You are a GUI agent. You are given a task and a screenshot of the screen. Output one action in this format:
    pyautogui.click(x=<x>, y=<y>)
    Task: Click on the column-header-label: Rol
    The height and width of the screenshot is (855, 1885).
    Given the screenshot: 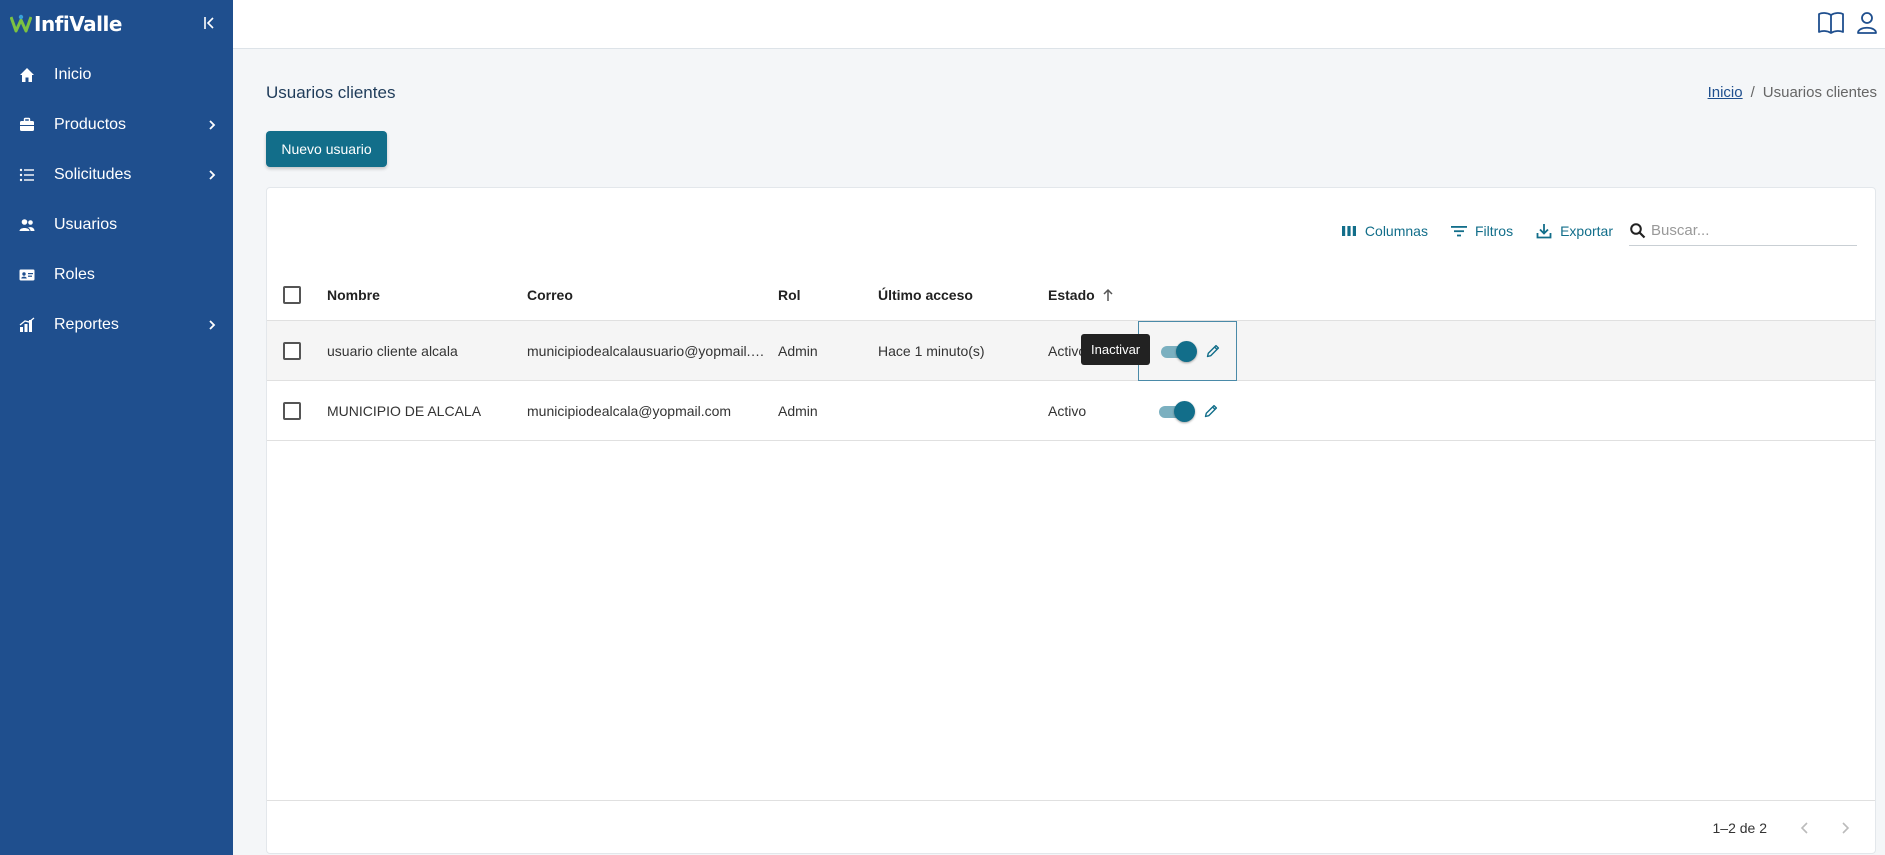 What is the action you would take?
    pyautogui.click(x=789, y=295)
    